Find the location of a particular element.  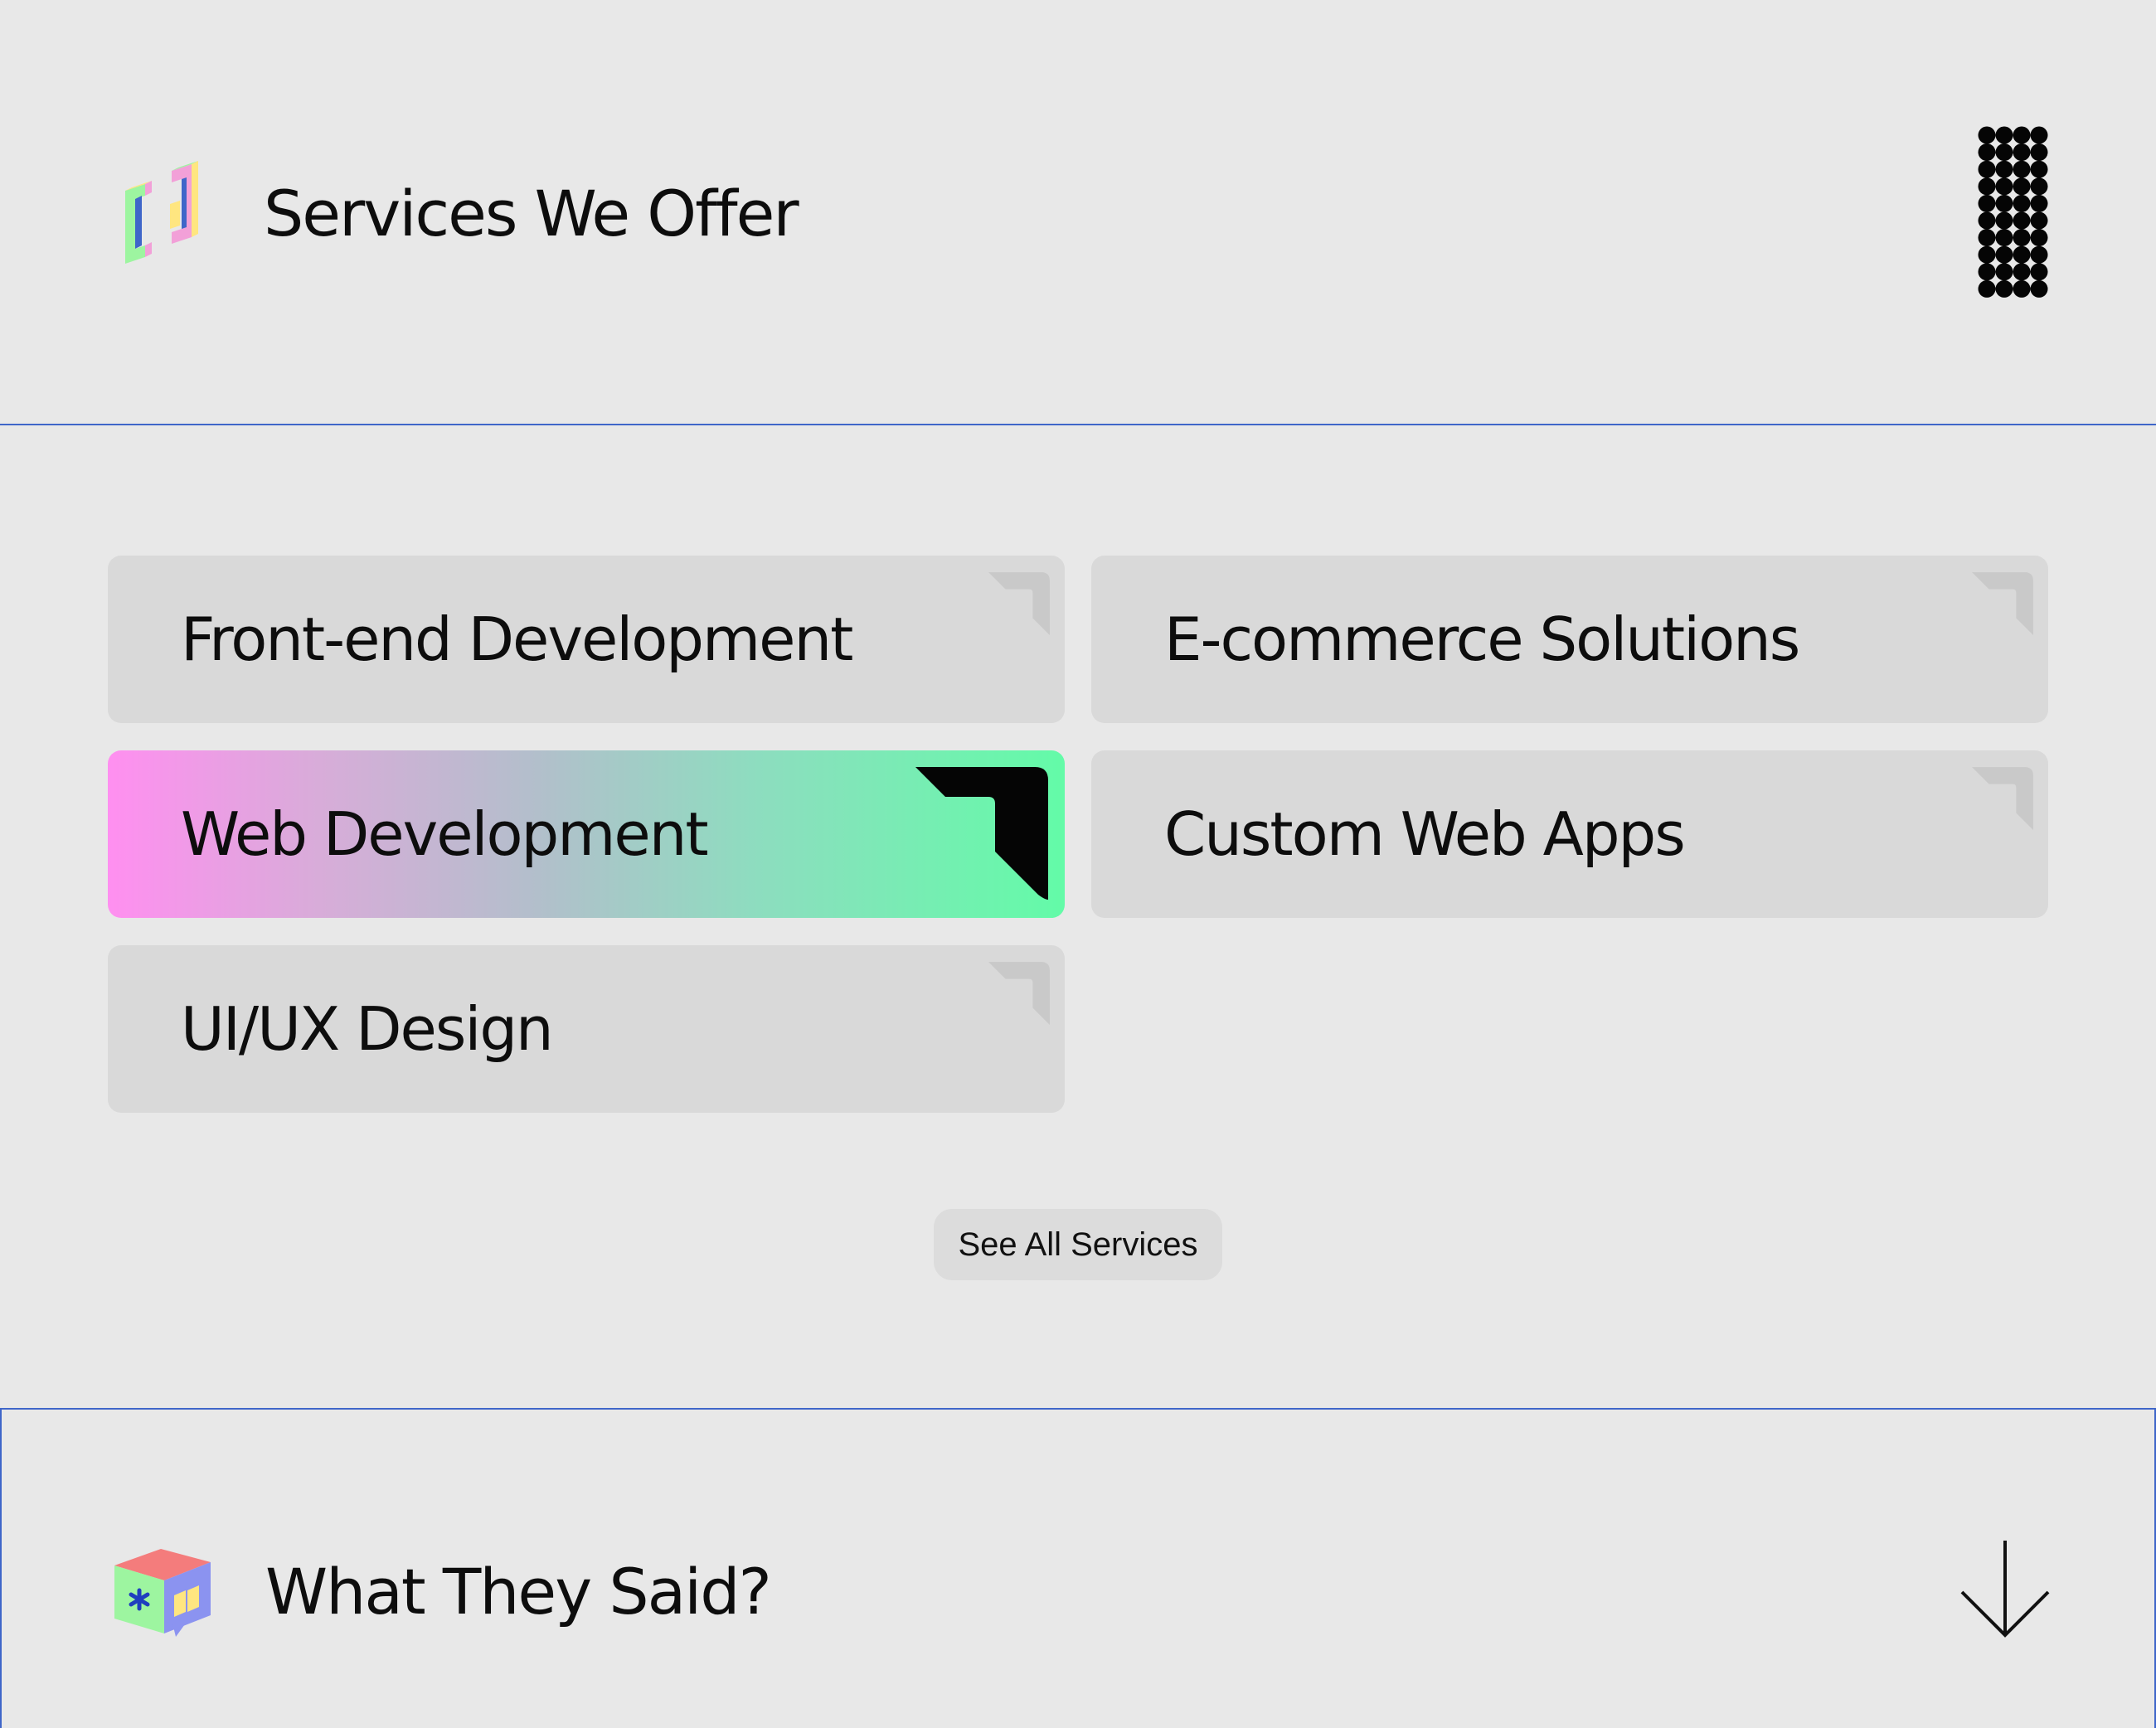

dots-grid-menu-icon is located at coordinates (2013, 213).